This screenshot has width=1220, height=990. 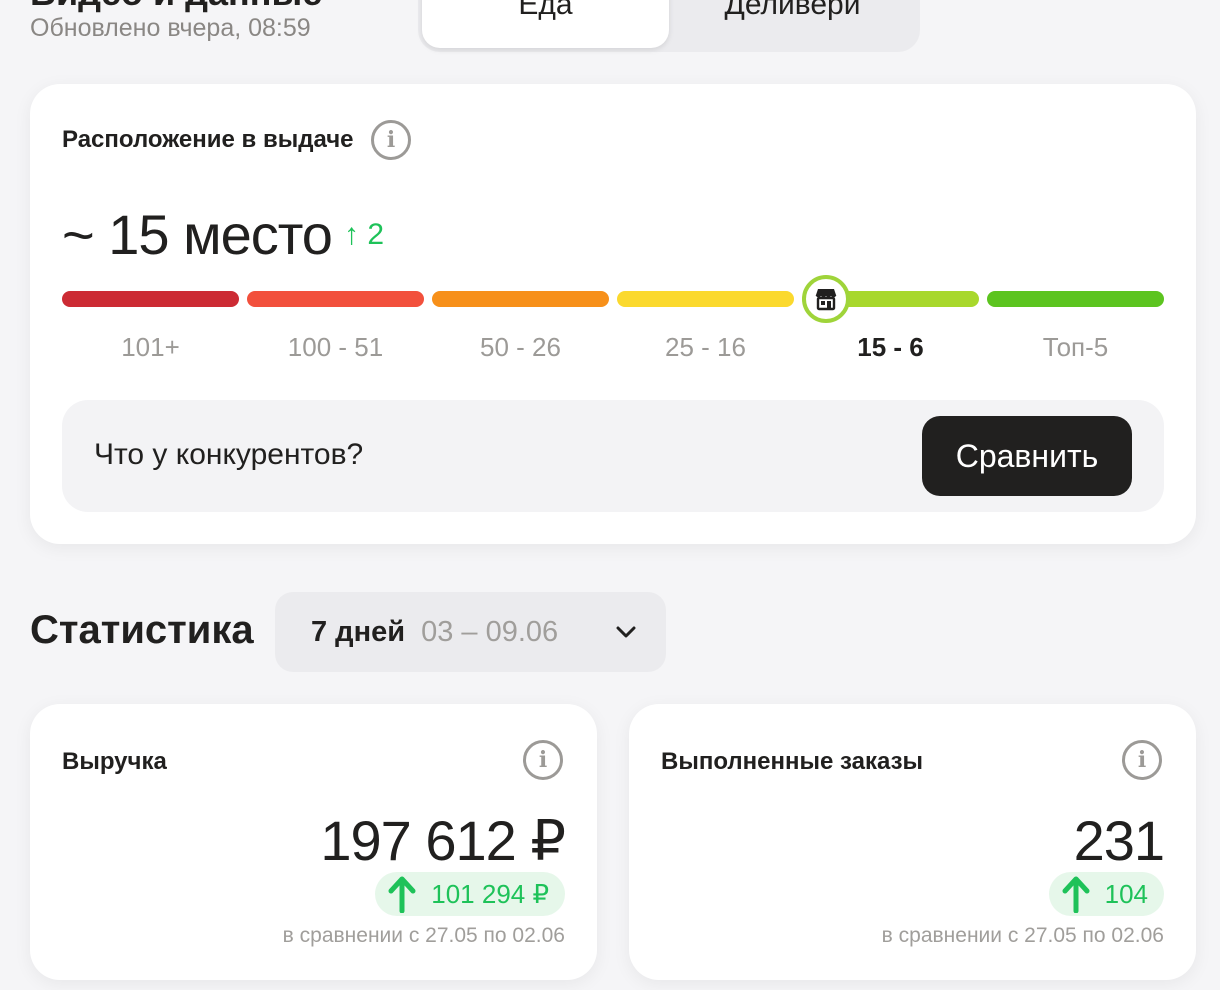 I want to click on chevron-down-icon, so click(x=626, y=632).